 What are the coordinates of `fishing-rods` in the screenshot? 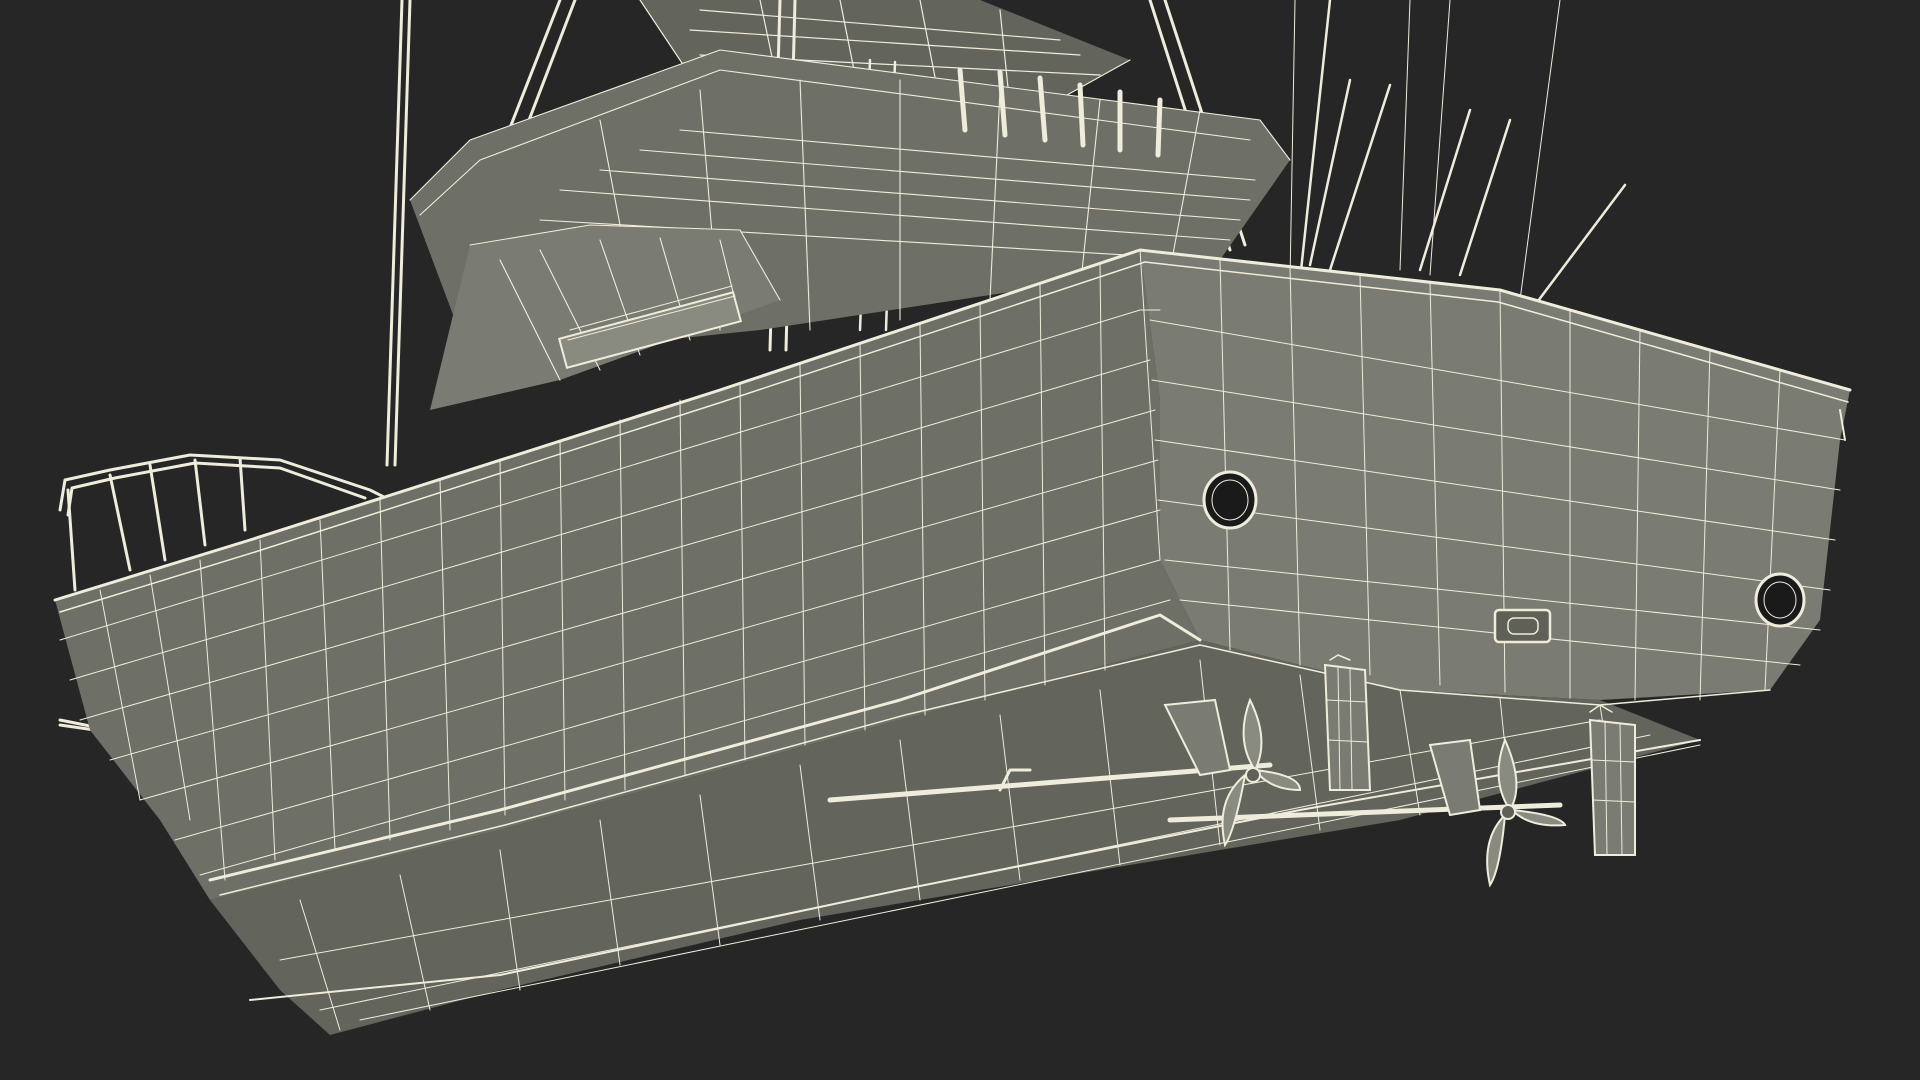 It's located at (1458, 153).